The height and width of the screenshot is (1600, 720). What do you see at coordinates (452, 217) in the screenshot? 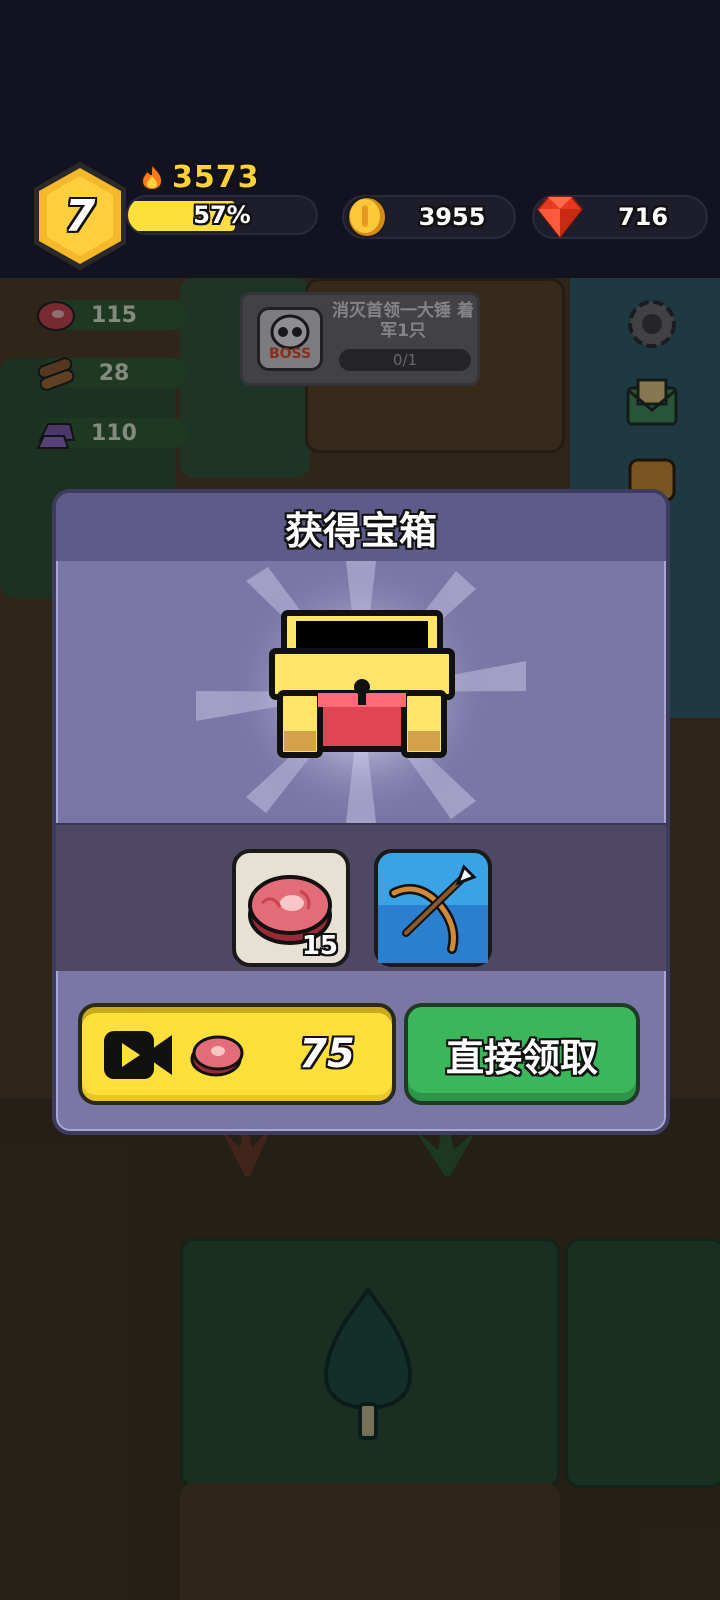
I see `coin-value: 3955` at bounding box center [452, 217].